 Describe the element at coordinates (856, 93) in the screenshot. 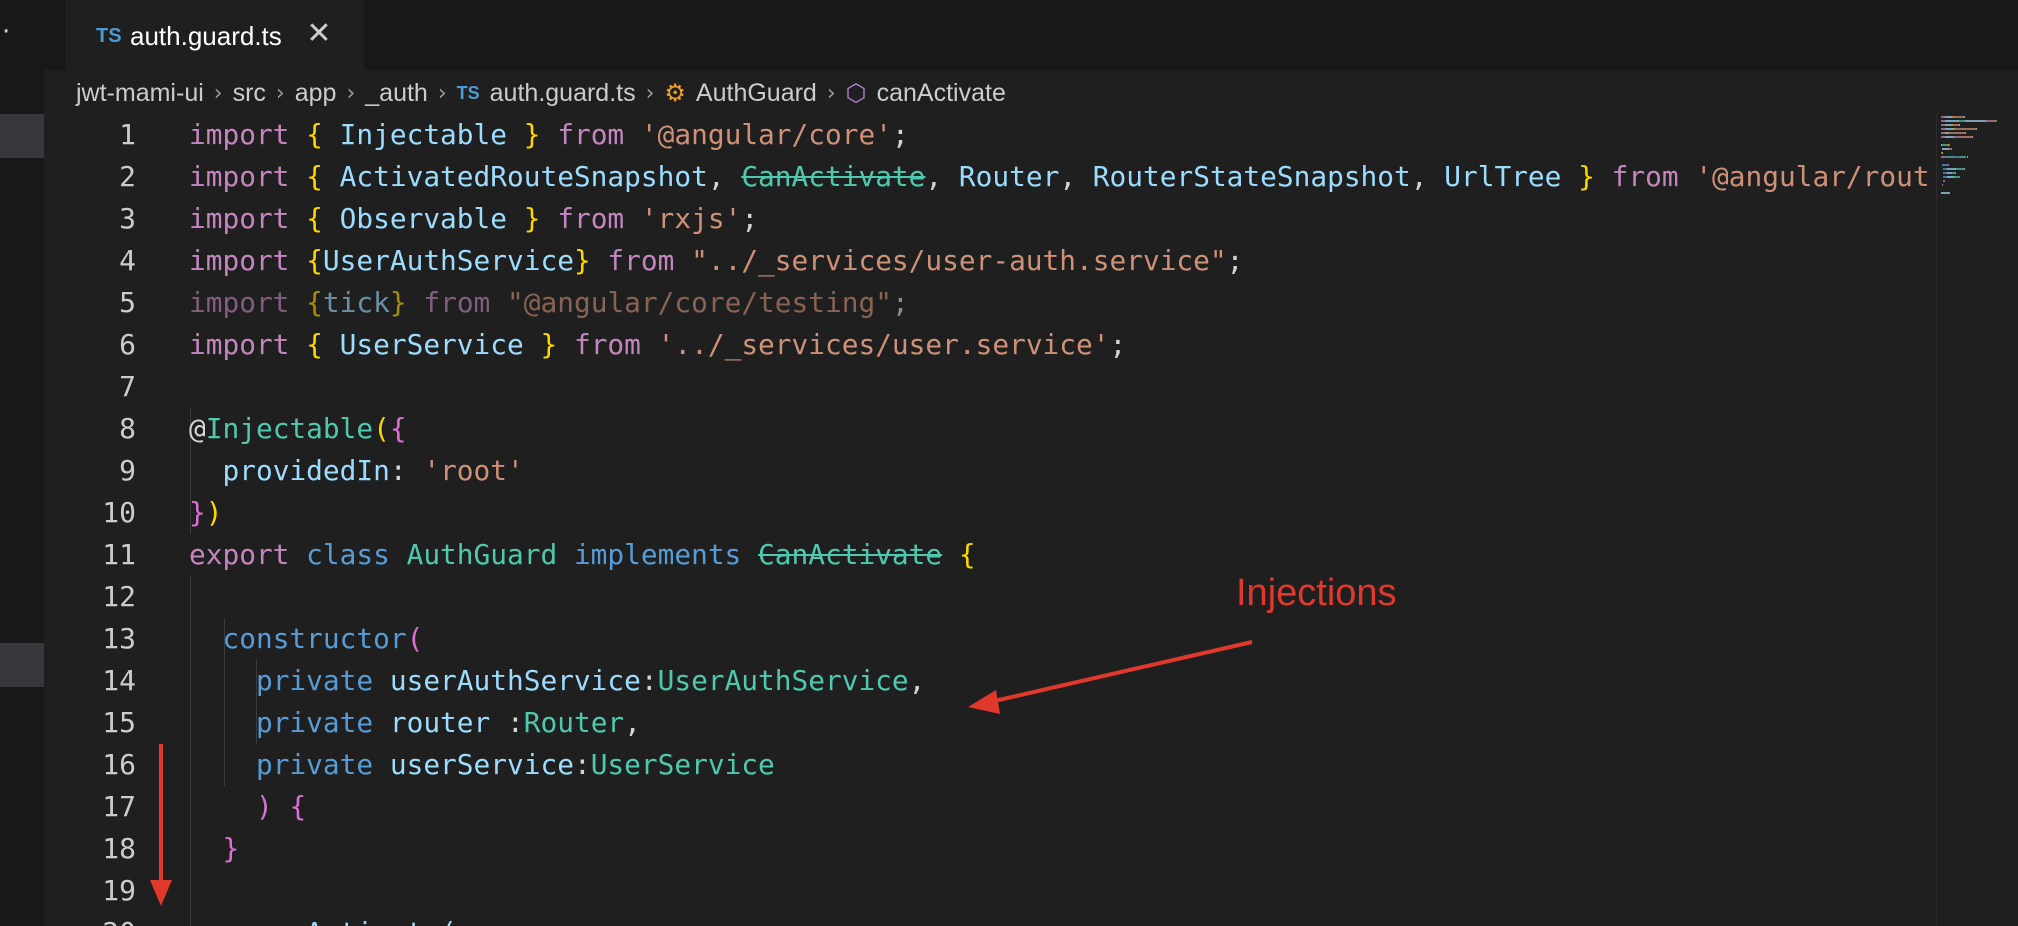

I see `method-symbol-icon: ⬡` at that location.